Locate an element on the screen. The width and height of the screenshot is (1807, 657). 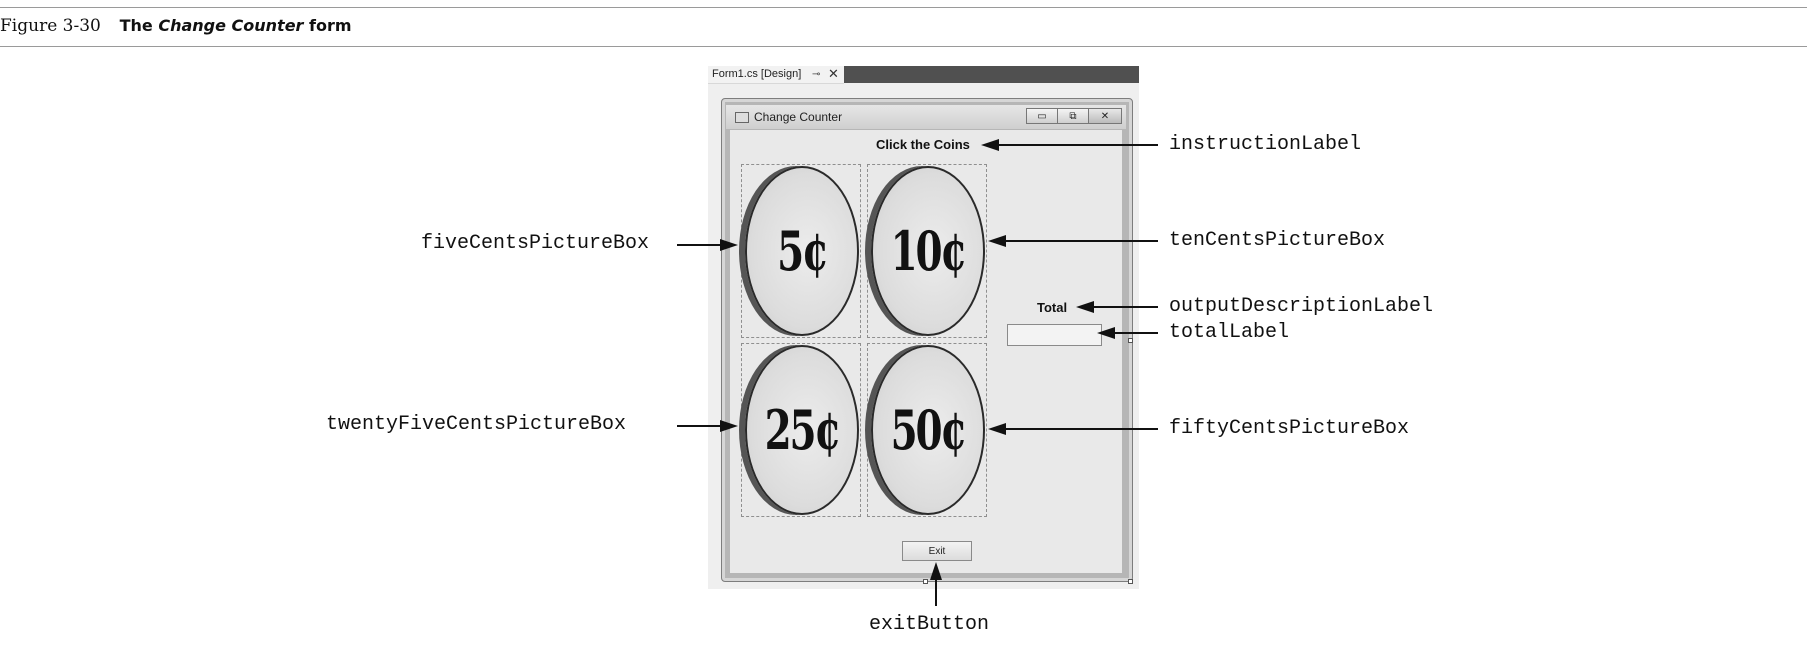
ten-cents-picture-box: 10¢ is located at coordinates (927, 251).